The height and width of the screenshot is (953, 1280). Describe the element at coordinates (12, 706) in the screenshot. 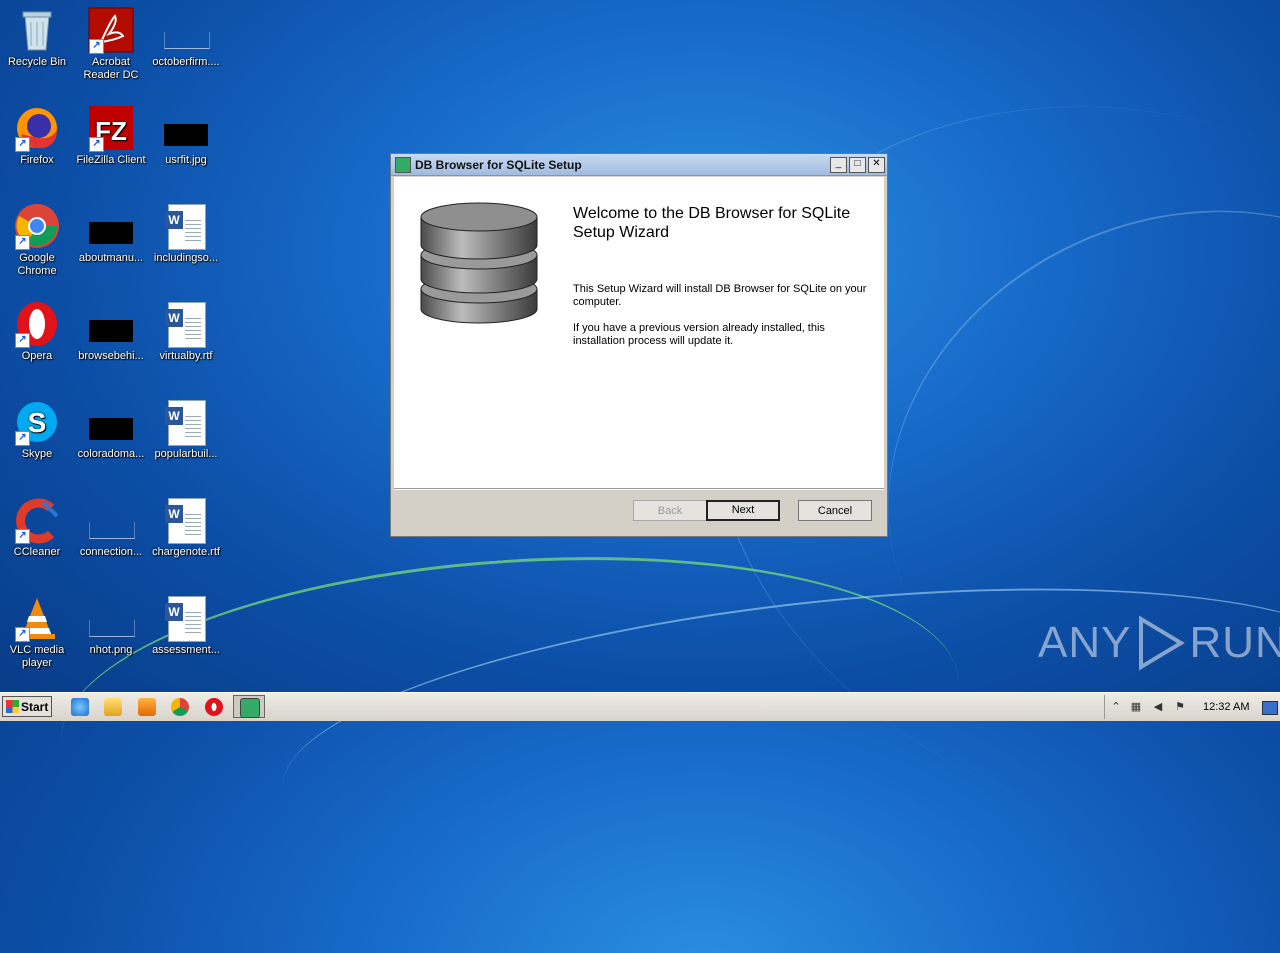

I see `windows-logo-icon` at that location.